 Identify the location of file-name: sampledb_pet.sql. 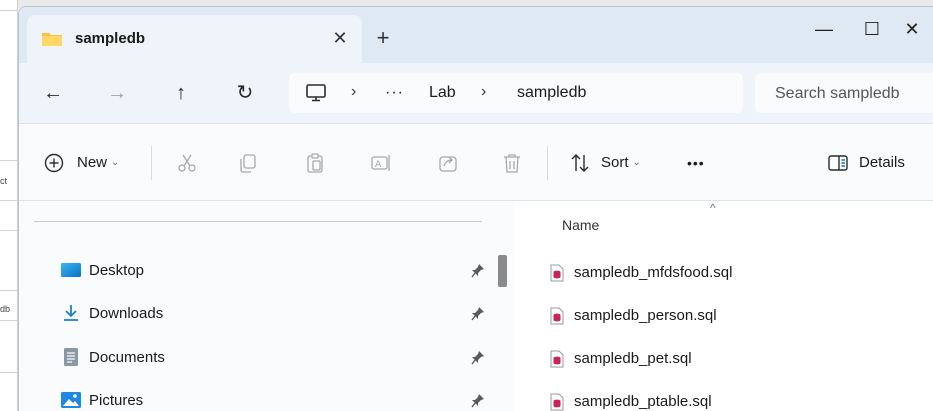
(633, 358).